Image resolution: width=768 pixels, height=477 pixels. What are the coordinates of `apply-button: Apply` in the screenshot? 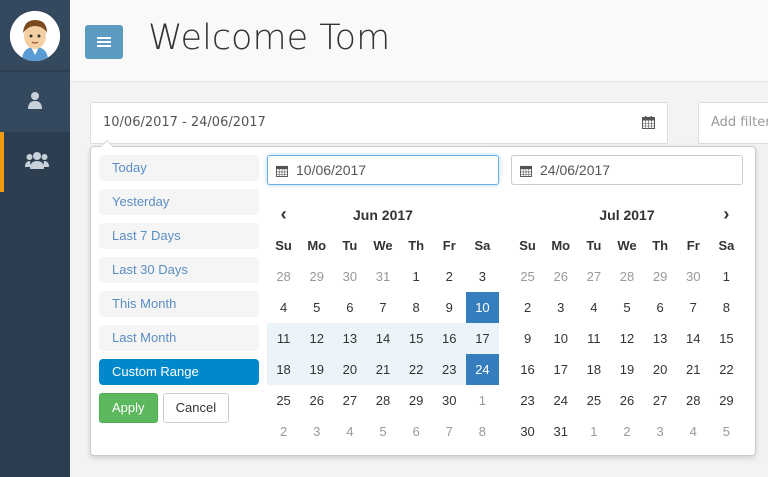 It's located at (128, 408).